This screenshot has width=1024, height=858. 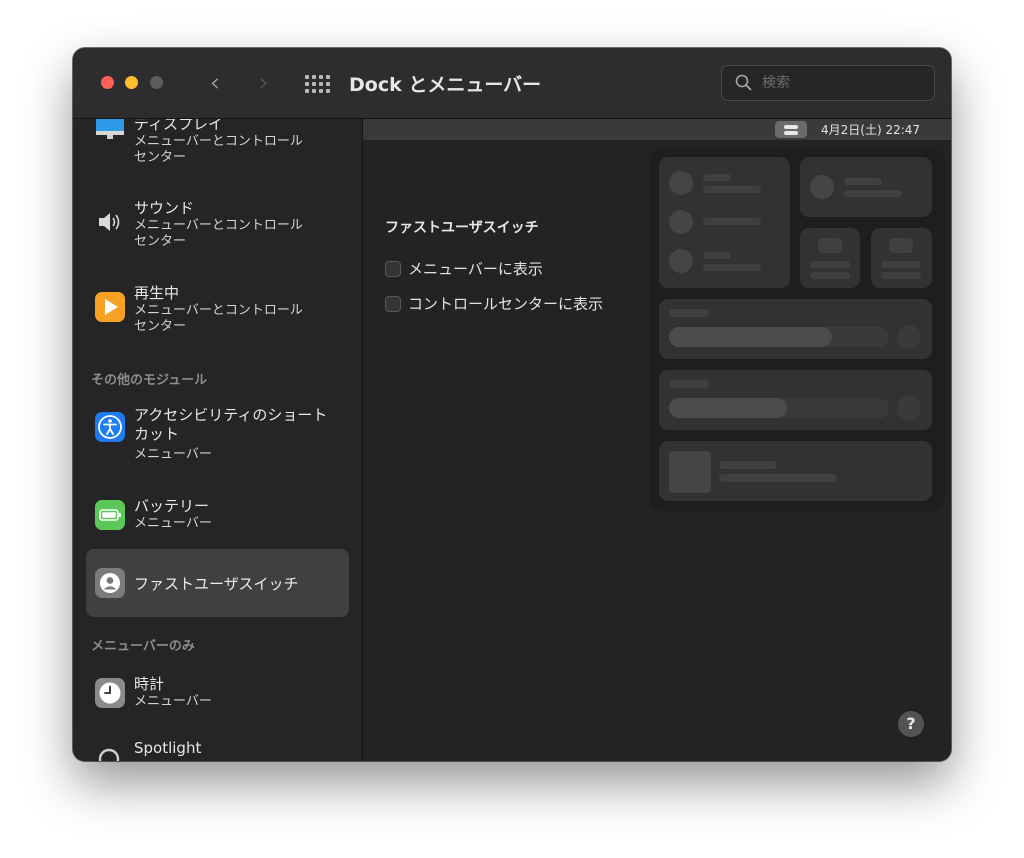 What do you see at coordinates (842, 83) in the screenshot?
I see `search-input` at bounding box center [842, 83].